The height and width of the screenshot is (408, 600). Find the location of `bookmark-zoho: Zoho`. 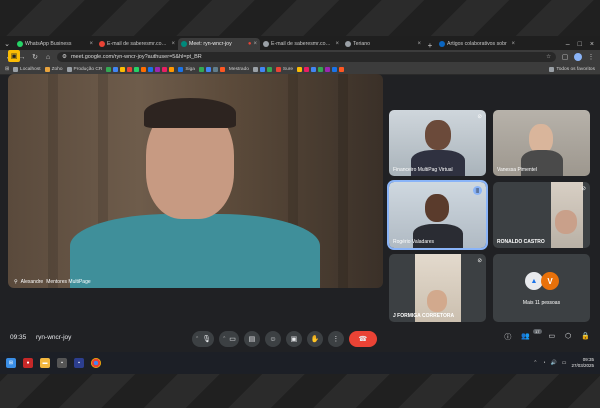

bookmark-zoho: Zoho is located at coordinates (53, 69).